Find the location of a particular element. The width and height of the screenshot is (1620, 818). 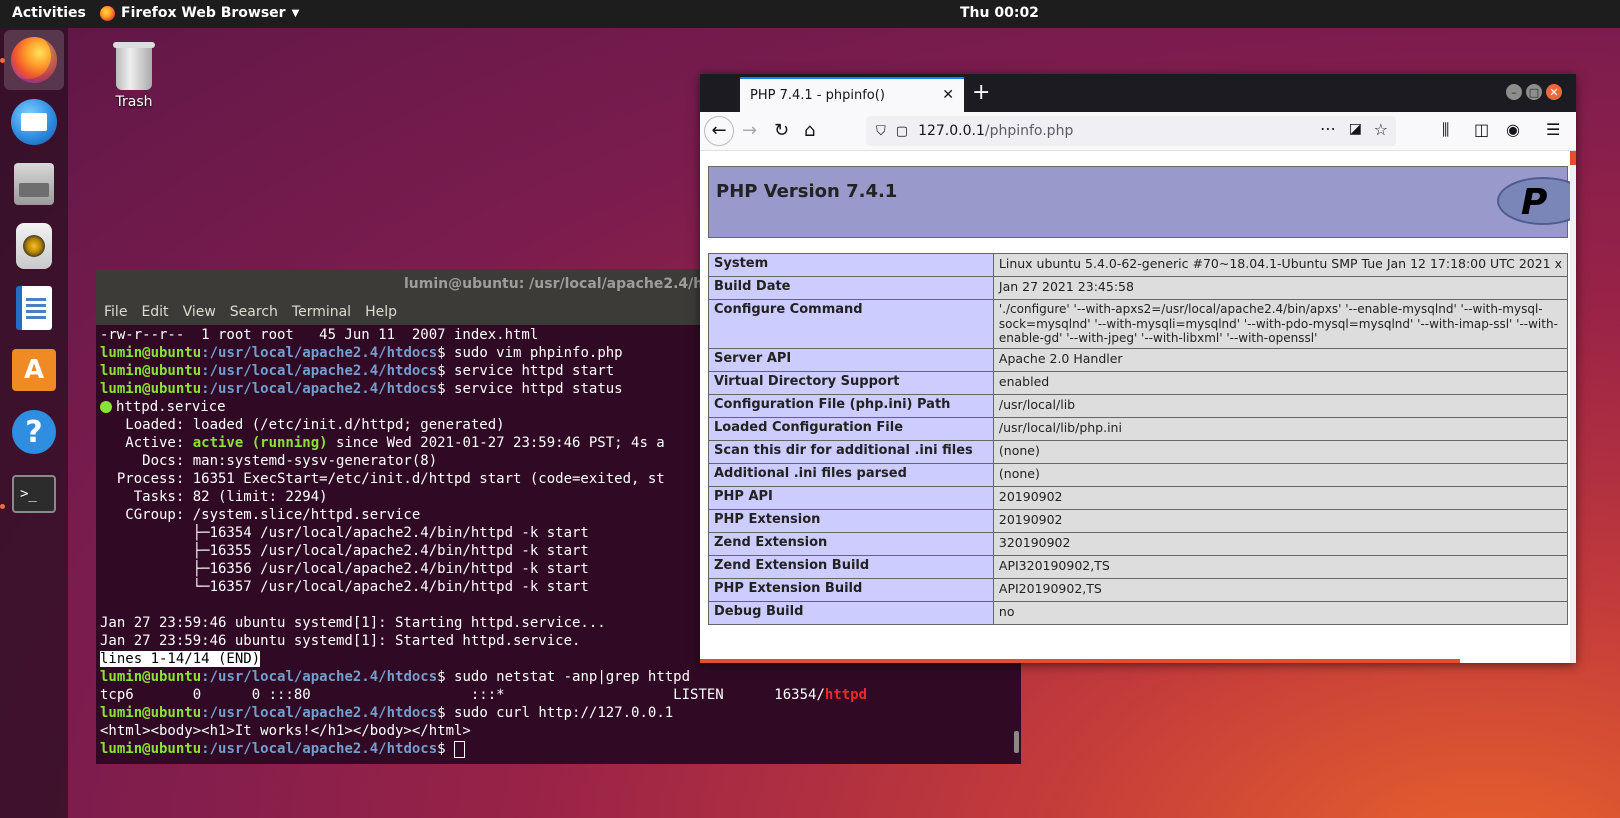

table-key: PHP API is located at coordinates (851, 497).